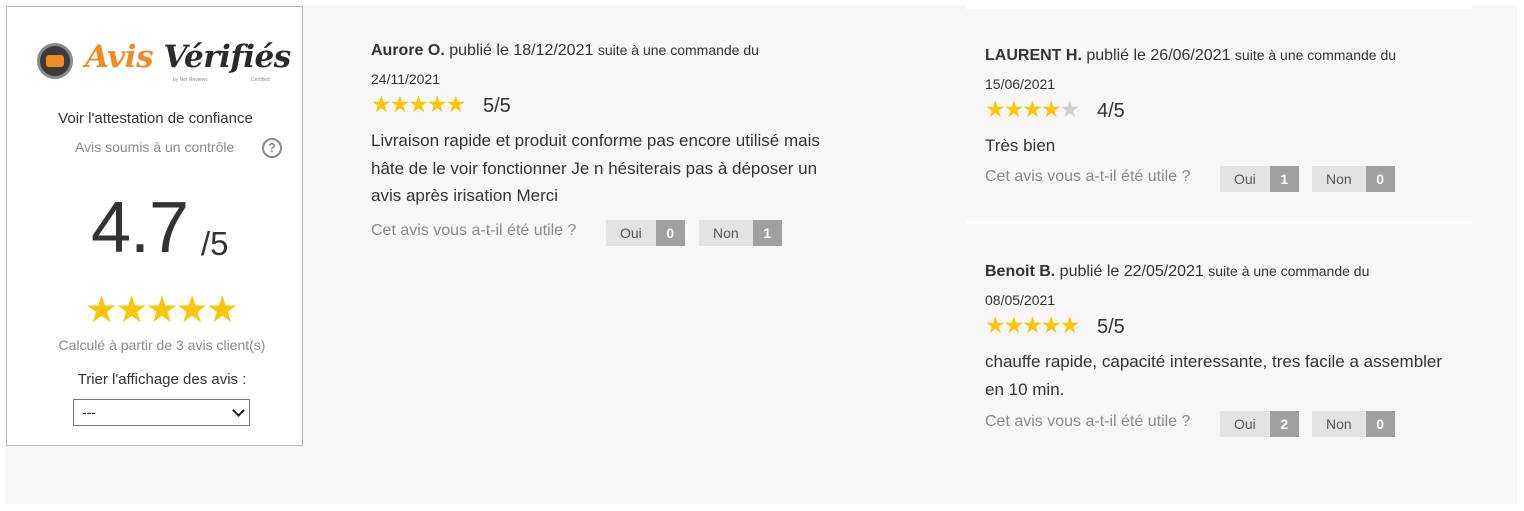 This screenshot has width=1524, height=511. What do you see at coordinates (190, 80) in the screenshot?
I see `logo-subtitle: by Net Reviews` at bounding box center [190, 80].